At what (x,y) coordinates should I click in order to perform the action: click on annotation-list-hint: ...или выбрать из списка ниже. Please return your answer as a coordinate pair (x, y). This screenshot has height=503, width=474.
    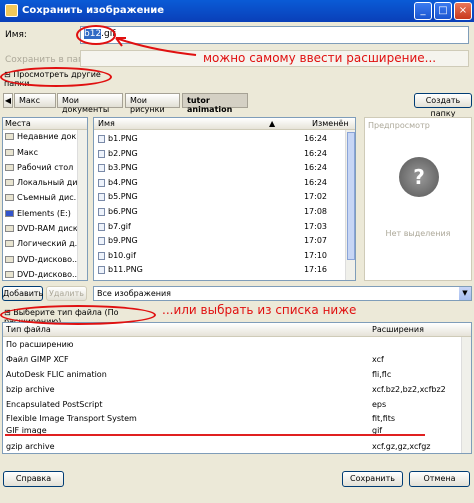
    Looking at the image, I should click on (259, 310).